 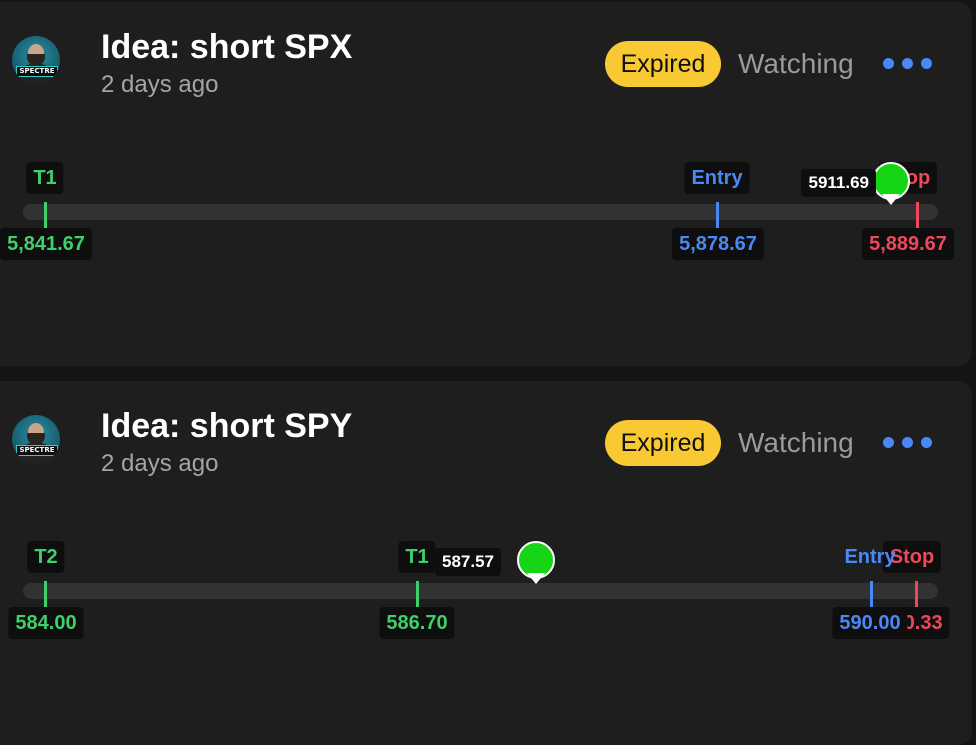 What do you see at coordinates (838, 183) in the screenshot?
I see `current-price-value: 5911.69` at bounding box center [838, 183].